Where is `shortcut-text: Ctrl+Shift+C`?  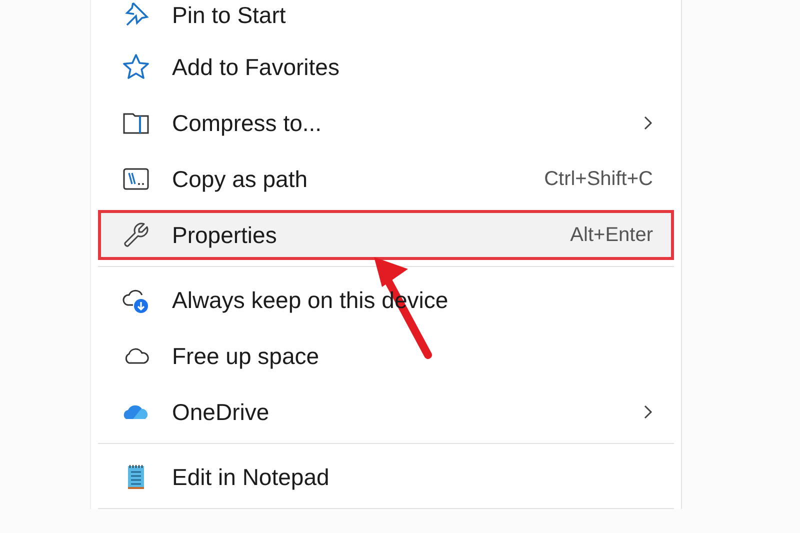 shortcut-text: Ctrl+Shift+C is located at coordinates (598, 179).